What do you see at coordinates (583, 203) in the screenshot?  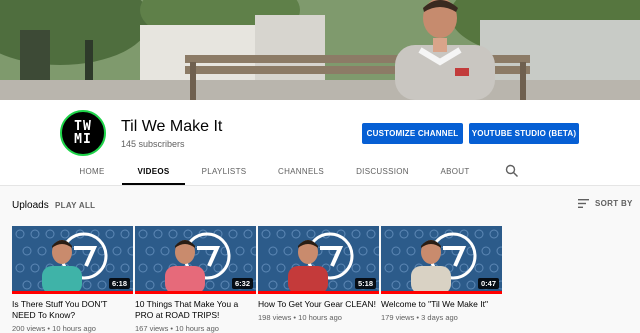 I see `sort-icon` at bounding box center [583, 203].